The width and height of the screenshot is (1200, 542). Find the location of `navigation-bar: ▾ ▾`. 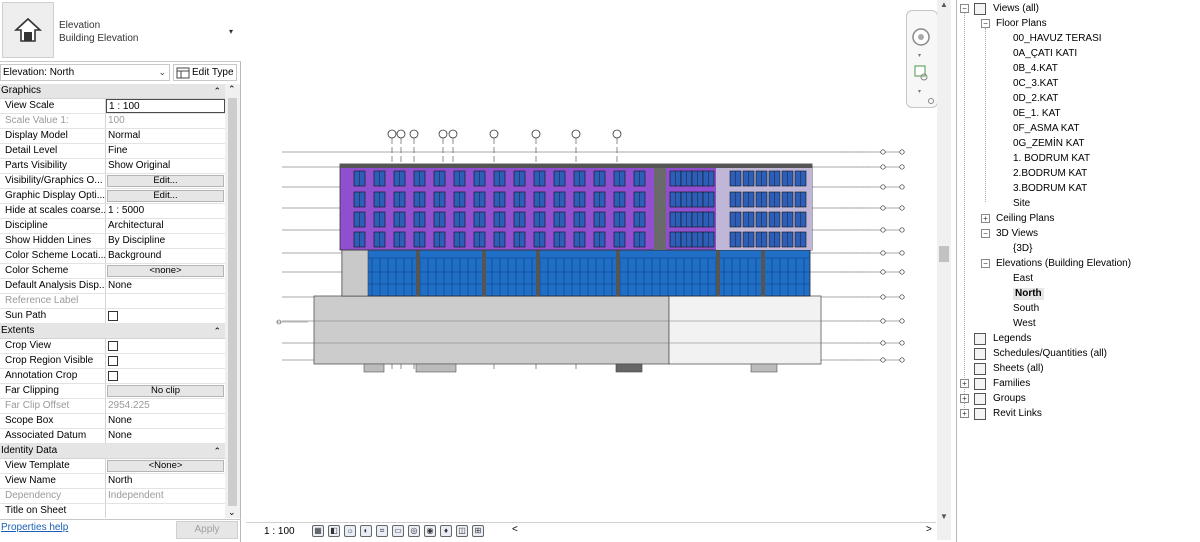

navigation-bar: ▾ ▾ is located at coordinates (922, 59).